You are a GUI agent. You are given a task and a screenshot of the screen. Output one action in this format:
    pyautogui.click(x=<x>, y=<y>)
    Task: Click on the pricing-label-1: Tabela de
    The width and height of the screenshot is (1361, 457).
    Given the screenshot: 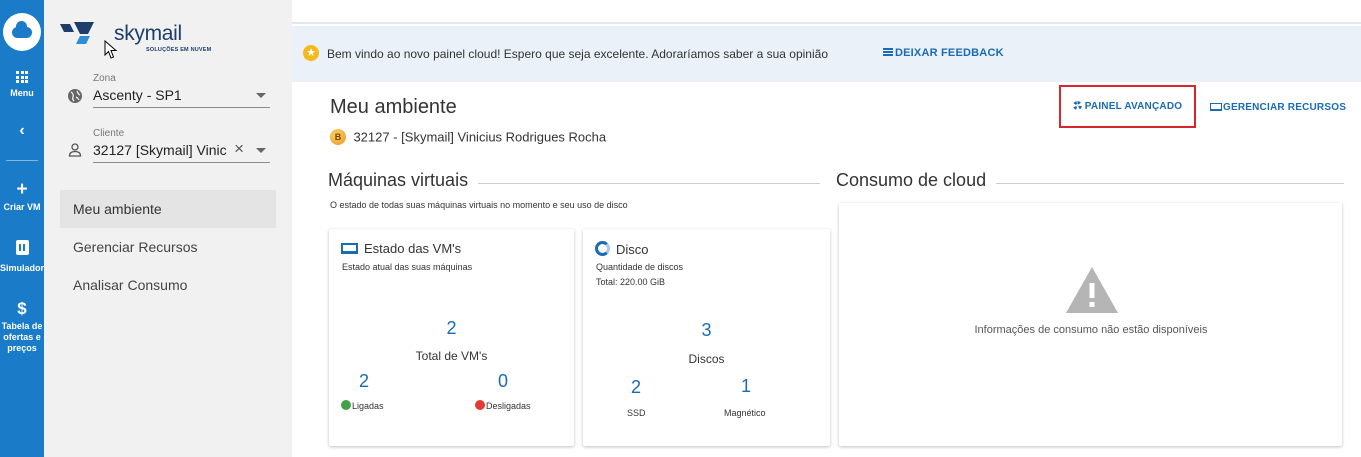 What is the action you would take?
    pyautogui.click(x=22, y=326)
    